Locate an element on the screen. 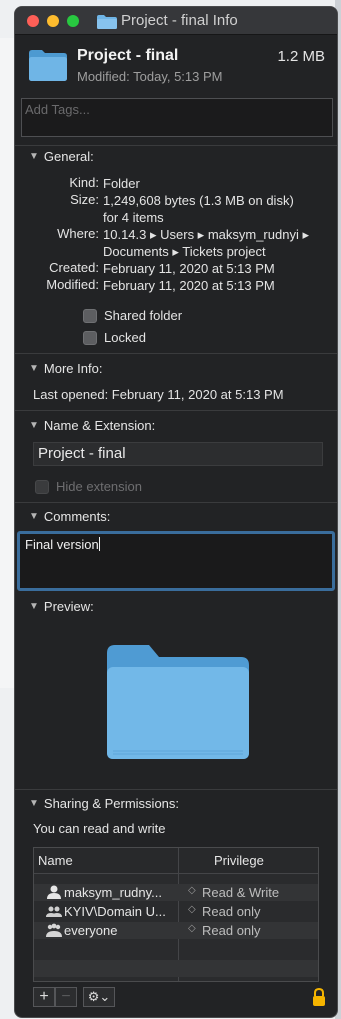 The width and height of the screenshot is (341, 1019). created-value: February 11, 2020 at 5:13 PM is located at coordinates (189, 268).